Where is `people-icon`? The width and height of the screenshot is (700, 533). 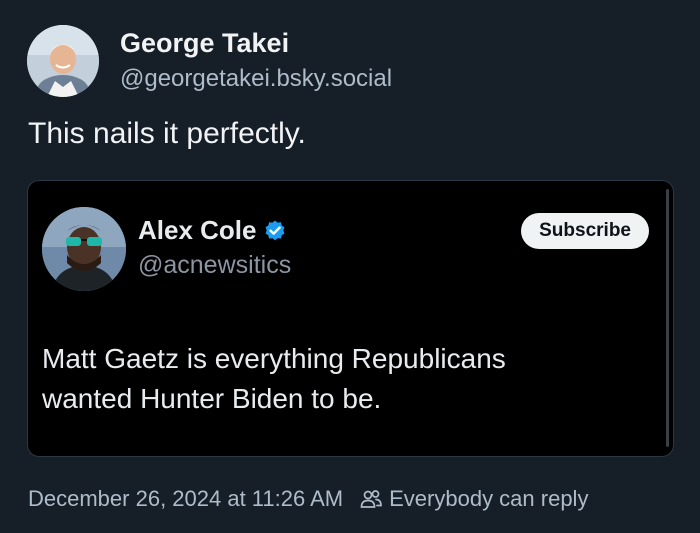 people-icon is located at coordinates (371, 499).